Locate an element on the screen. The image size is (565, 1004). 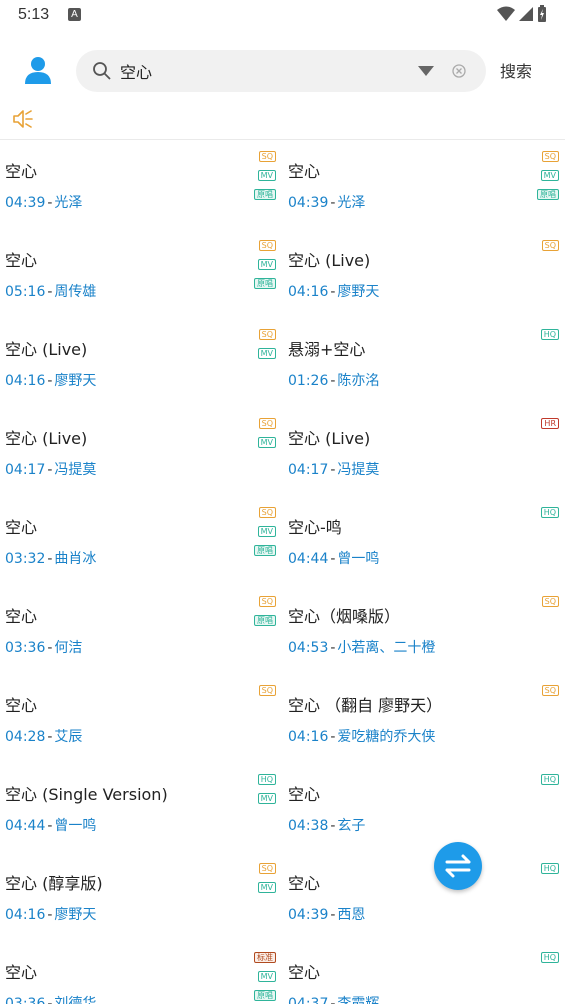
search-button: 搜索 is located at coordinates (516, 70).